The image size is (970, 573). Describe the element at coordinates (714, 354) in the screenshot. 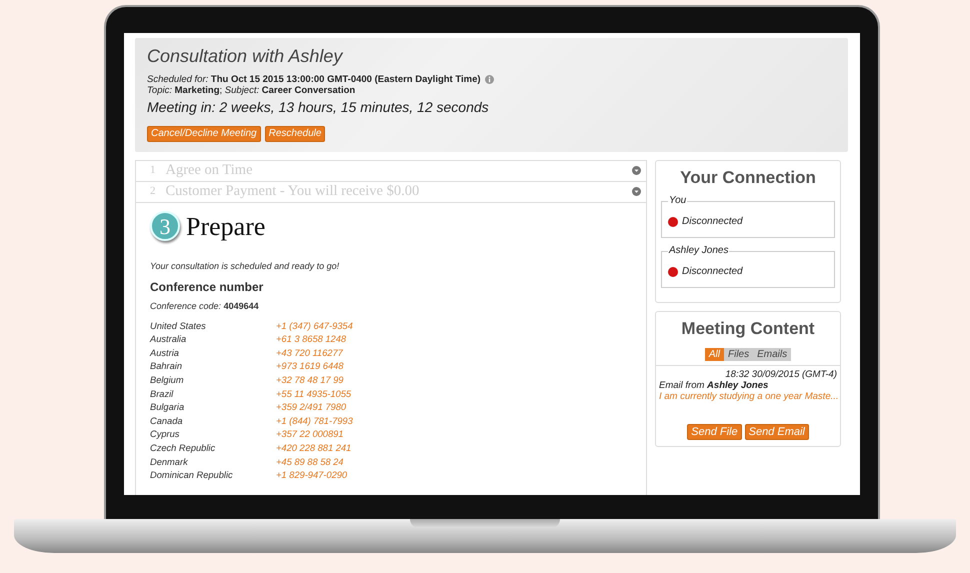

I see `filter-tab: All` at that location.